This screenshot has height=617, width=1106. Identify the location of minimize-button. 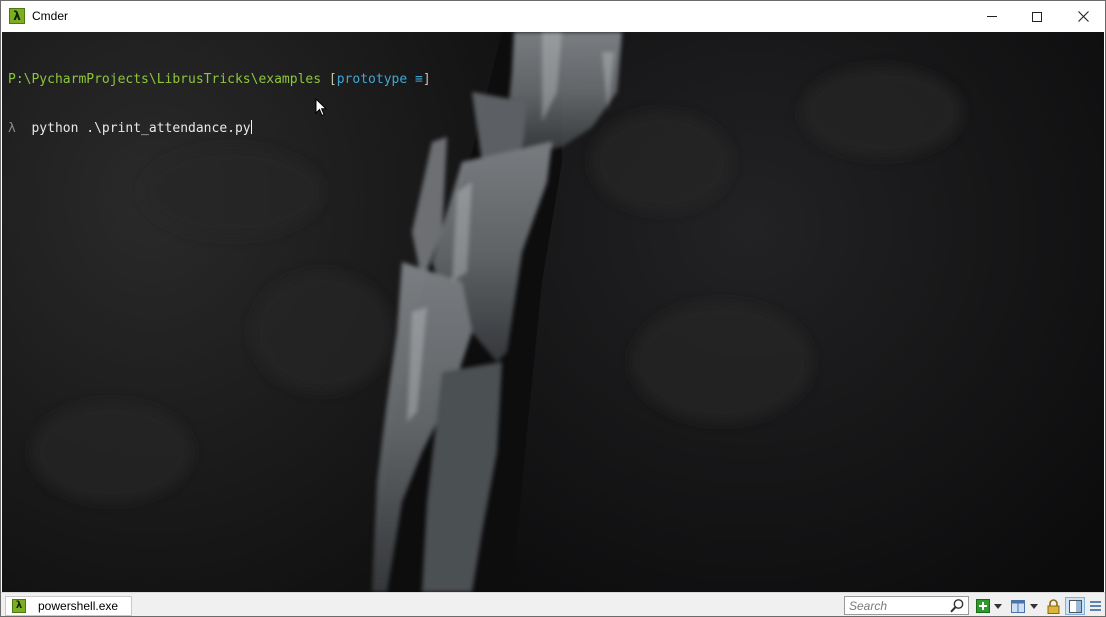
(992, 16).